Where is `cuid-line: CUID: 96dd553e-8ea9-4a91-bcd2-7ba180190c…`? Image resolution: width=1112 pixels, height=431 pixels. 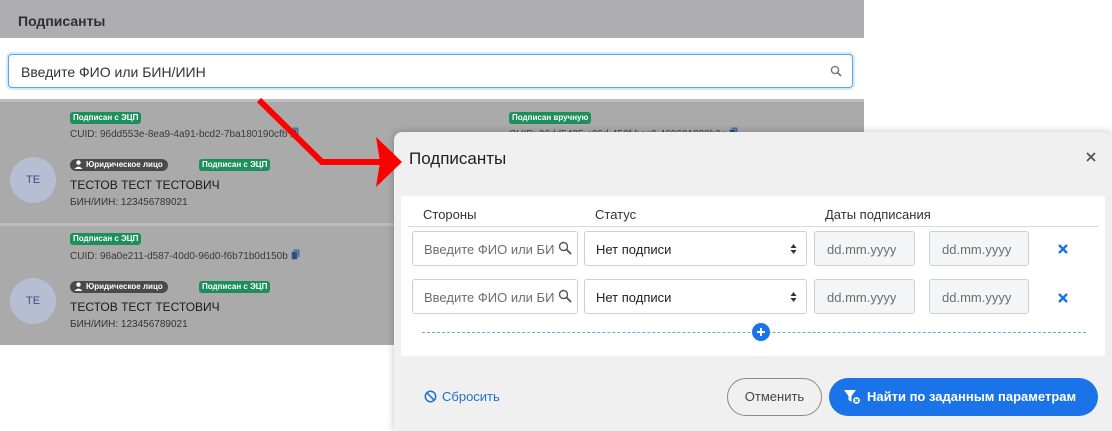
cuid-line: CUID: 96dd553e-8ea9-4a91-bcd2-7ba180190c… is located at coordinates (184, 133).